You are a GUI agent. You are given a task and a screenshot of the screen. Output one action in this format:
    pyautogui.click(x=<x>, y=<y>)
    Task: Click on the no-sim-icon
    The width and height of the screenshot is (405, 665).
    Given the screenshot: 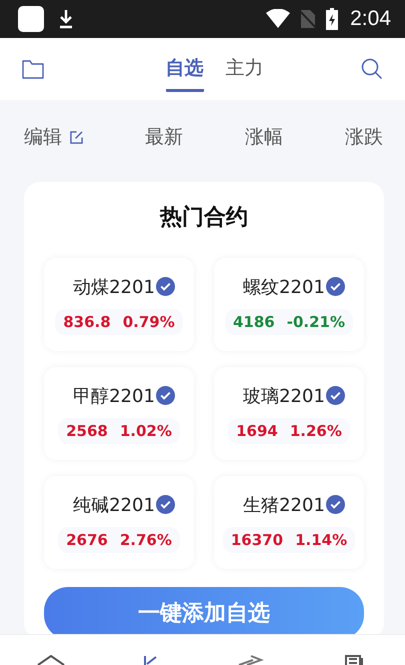 What is the action you would take?
    pyautogui.click(x=308, y=19)
    